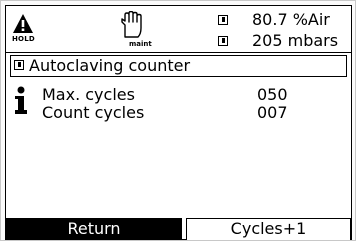 The height and width of the screenshot is (241, 356). What do you see at coordinates (23, 23) in the screenshot?
I see `warning-triangle-icon` at bounding box center [23, 23].